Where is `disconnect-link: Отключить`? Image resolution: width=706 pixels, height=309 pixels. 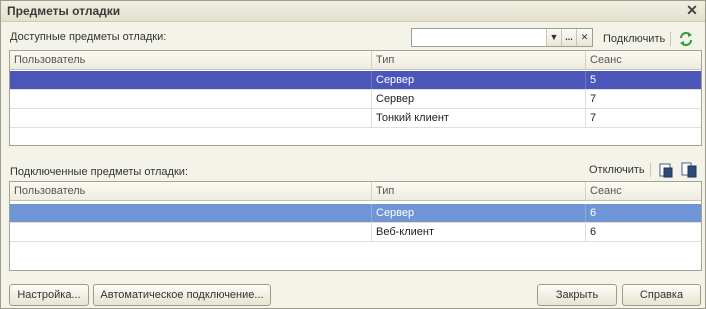
disconnect-link: Отключить is located at coordinates (617, 170).